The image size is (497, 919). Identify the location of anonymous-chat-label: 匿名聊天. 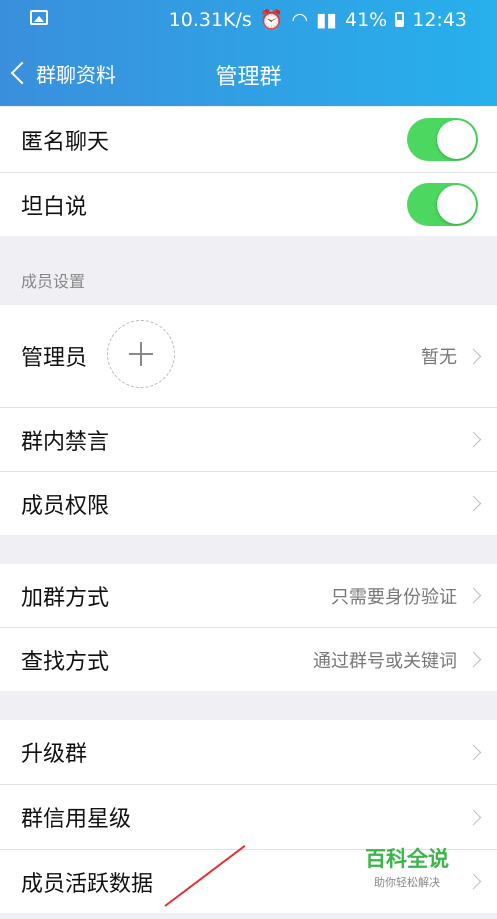
(65, 142).